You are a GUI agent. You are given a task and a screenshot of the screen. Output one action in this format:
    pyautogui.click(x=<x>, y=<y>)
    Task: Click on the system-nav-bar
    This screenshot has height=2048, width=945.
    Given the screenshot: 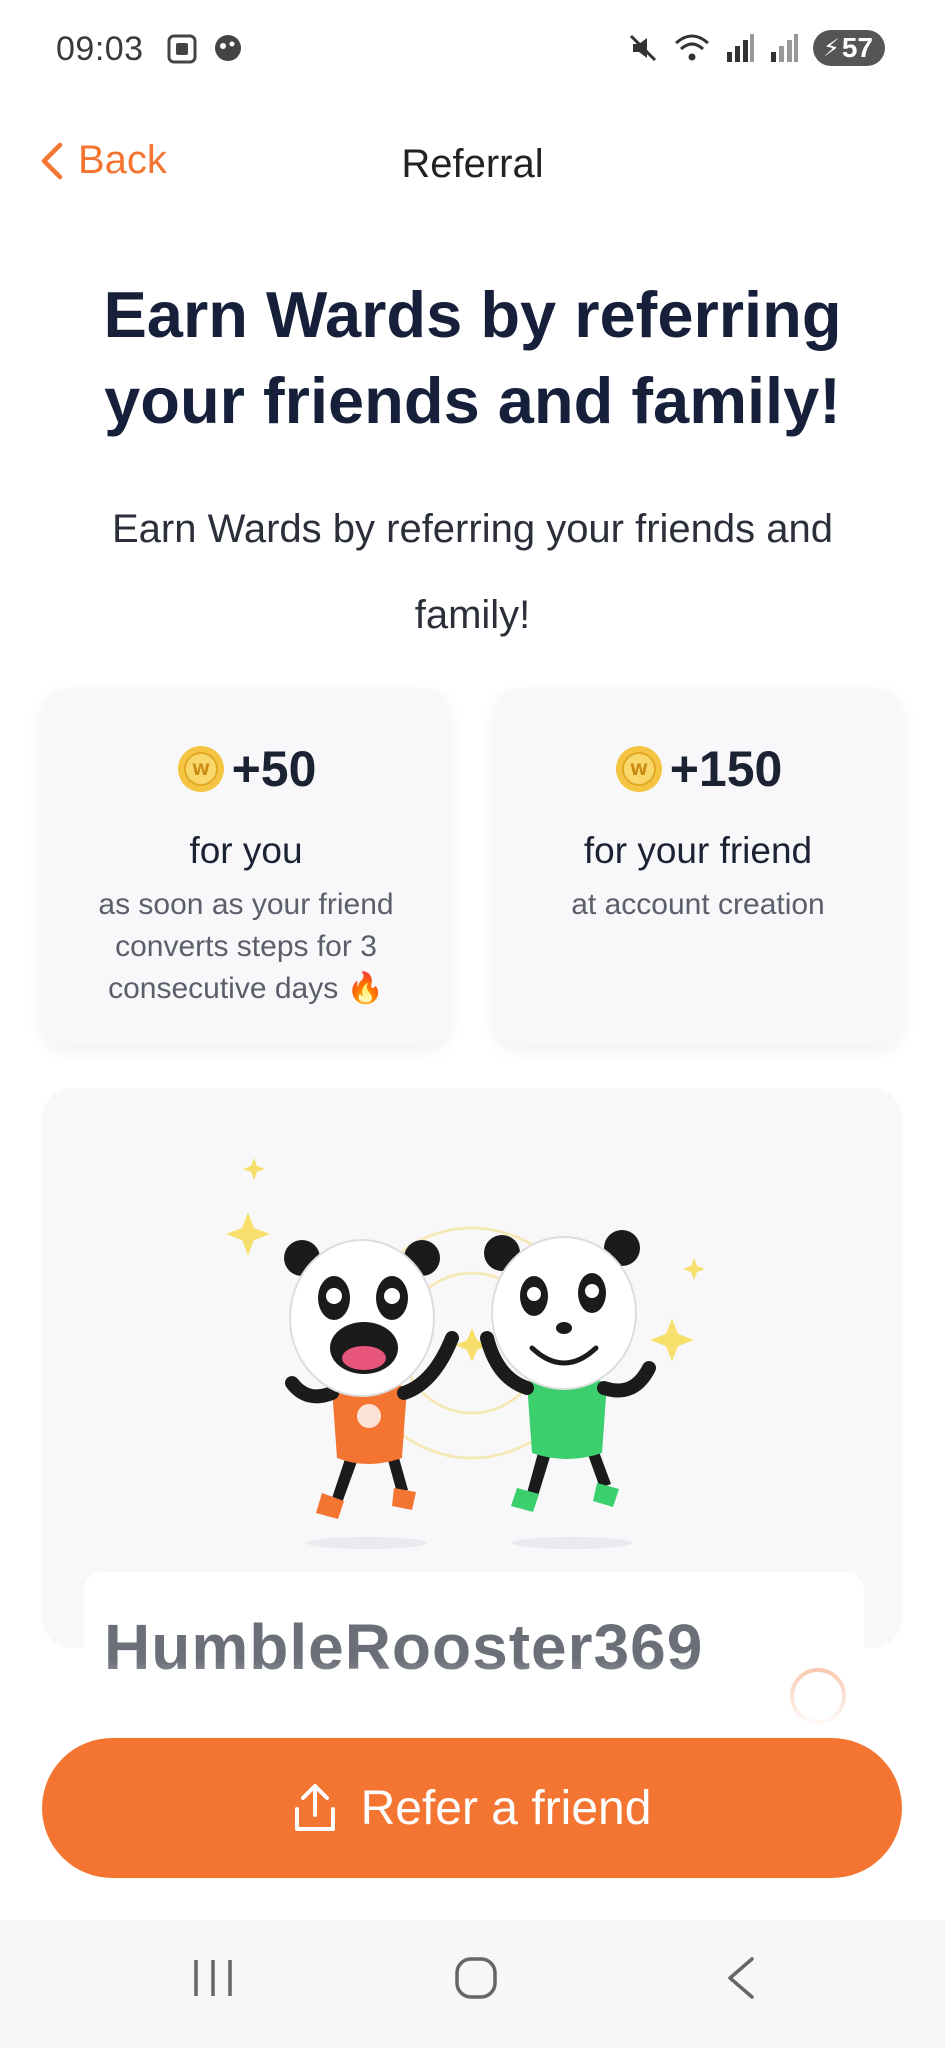 What is the action you would take?
    pyautogui.click(x=472, y=1984)
    